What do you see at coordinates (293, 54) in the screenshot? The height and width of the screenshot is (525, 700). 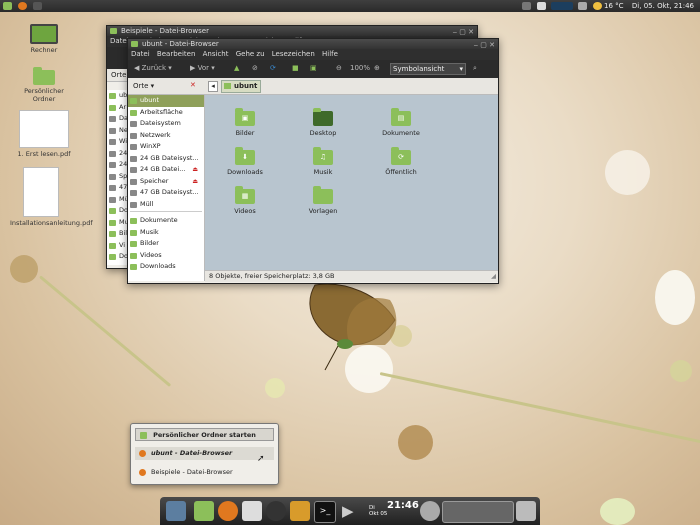 I see `menu-bookmarks: Lesezeichen` at bounding box center [293, 54].